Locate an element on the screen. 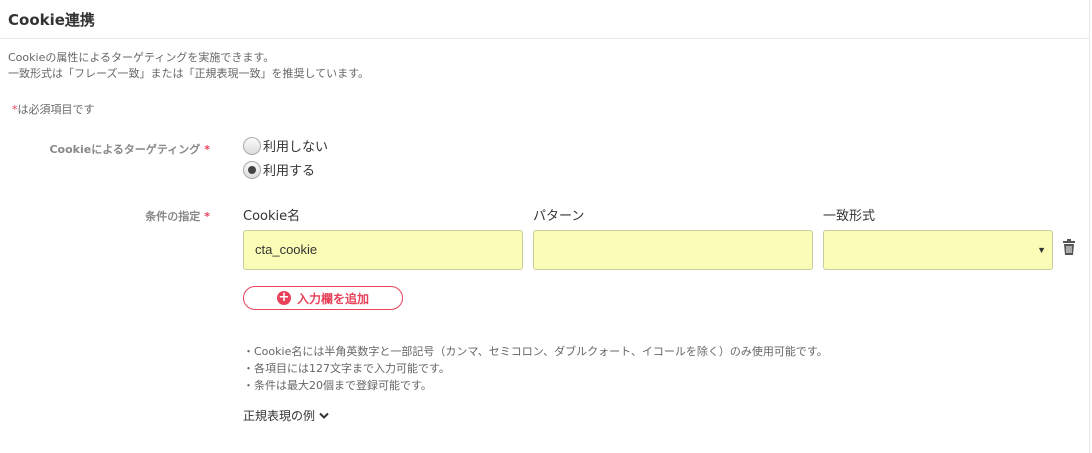 The image size is (1092, 453). add-input-button: + 入力欄を追加 is located at coordinates (323, 298).